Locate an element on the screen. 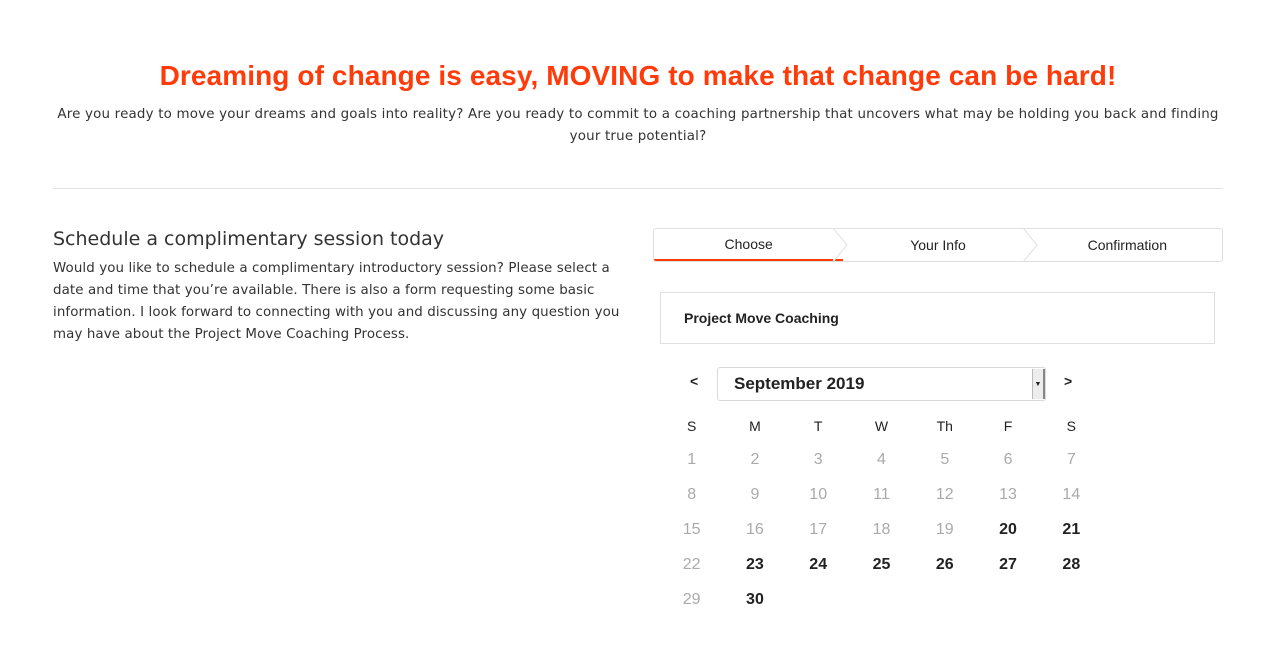  calendar-day-unavailable: 14 is located at coordinates (1071, 494).